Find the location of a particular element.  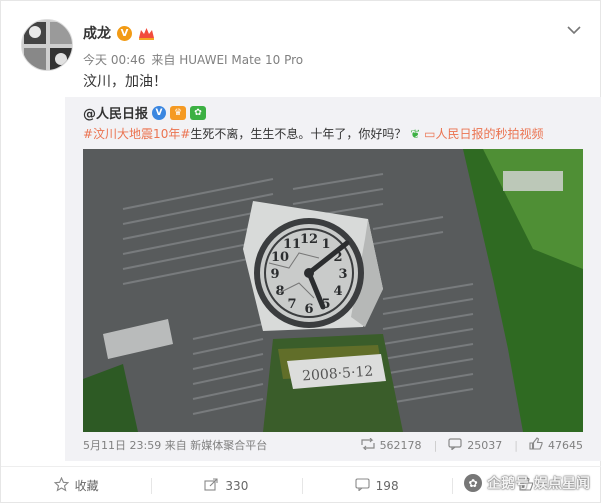

repost-meta: 5月11日 23:59 来自 新媒体聚合平台 is located at coordinates (216, 445).